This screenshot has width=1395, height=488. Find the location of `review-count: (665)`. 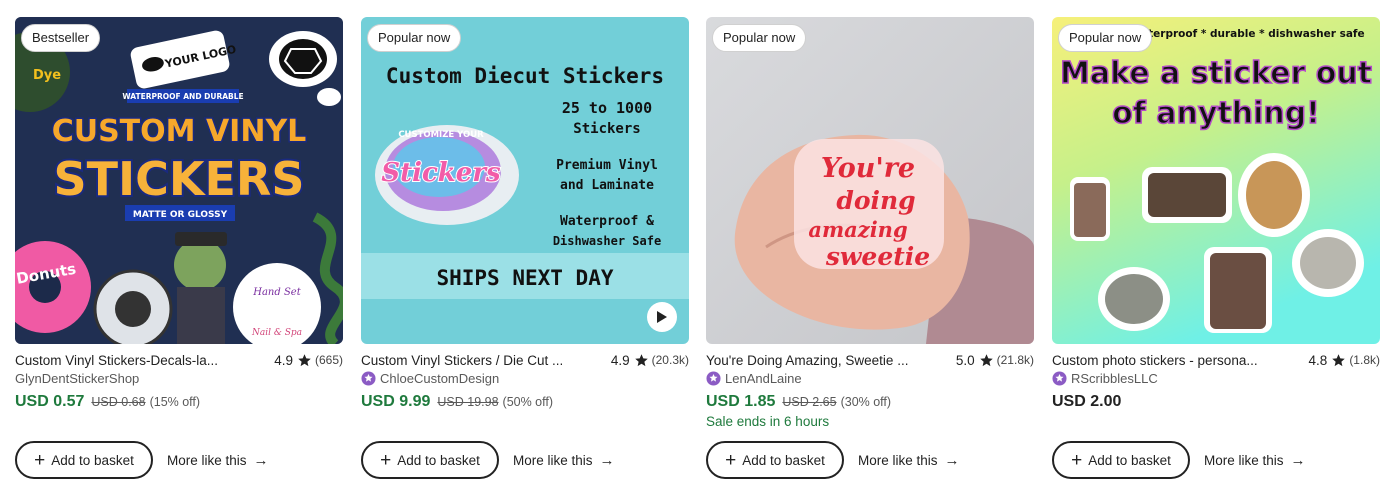

review-count: (665) is located at coordinates (328, 360).